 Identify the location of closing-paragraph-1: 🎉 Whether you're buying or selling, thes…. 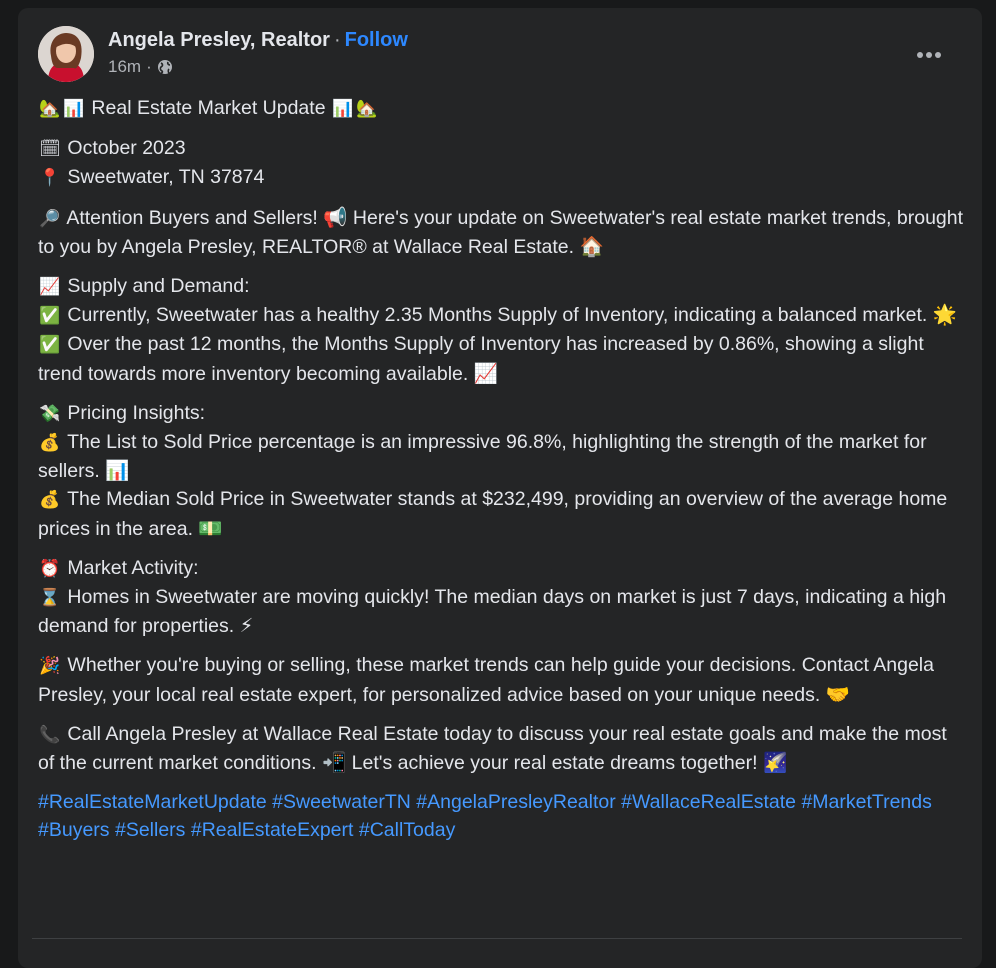
(503, 679).